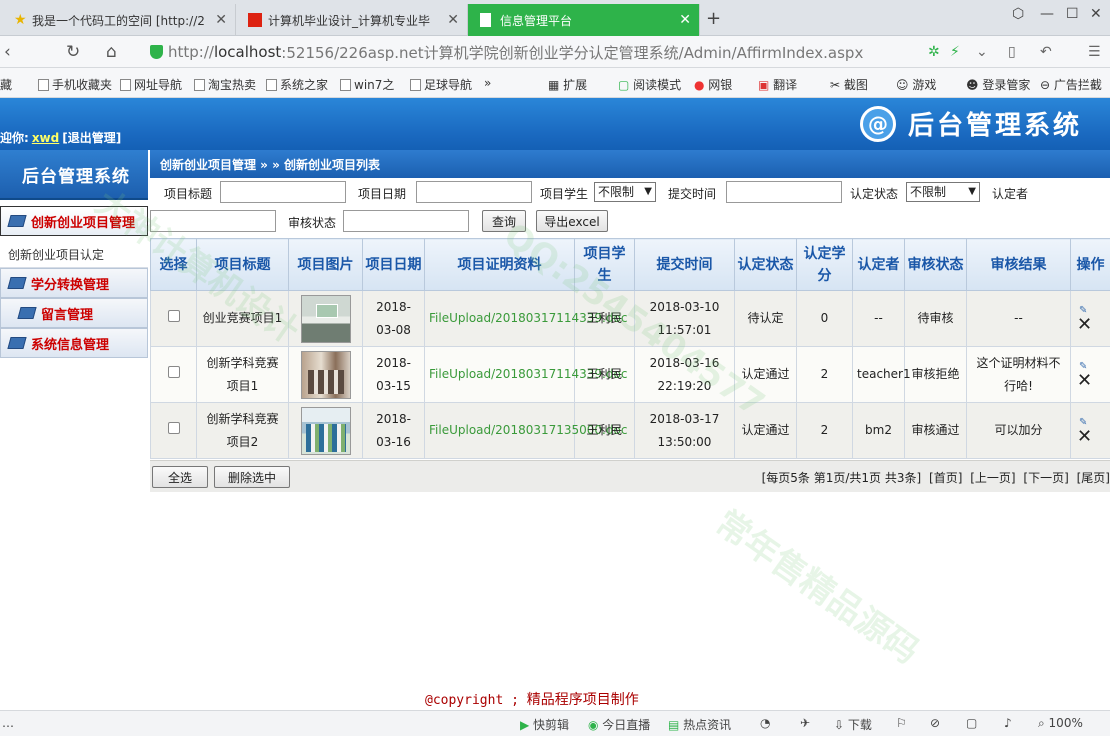  I want to click on delete-selected-button: 删除选中, so click(252, 477).